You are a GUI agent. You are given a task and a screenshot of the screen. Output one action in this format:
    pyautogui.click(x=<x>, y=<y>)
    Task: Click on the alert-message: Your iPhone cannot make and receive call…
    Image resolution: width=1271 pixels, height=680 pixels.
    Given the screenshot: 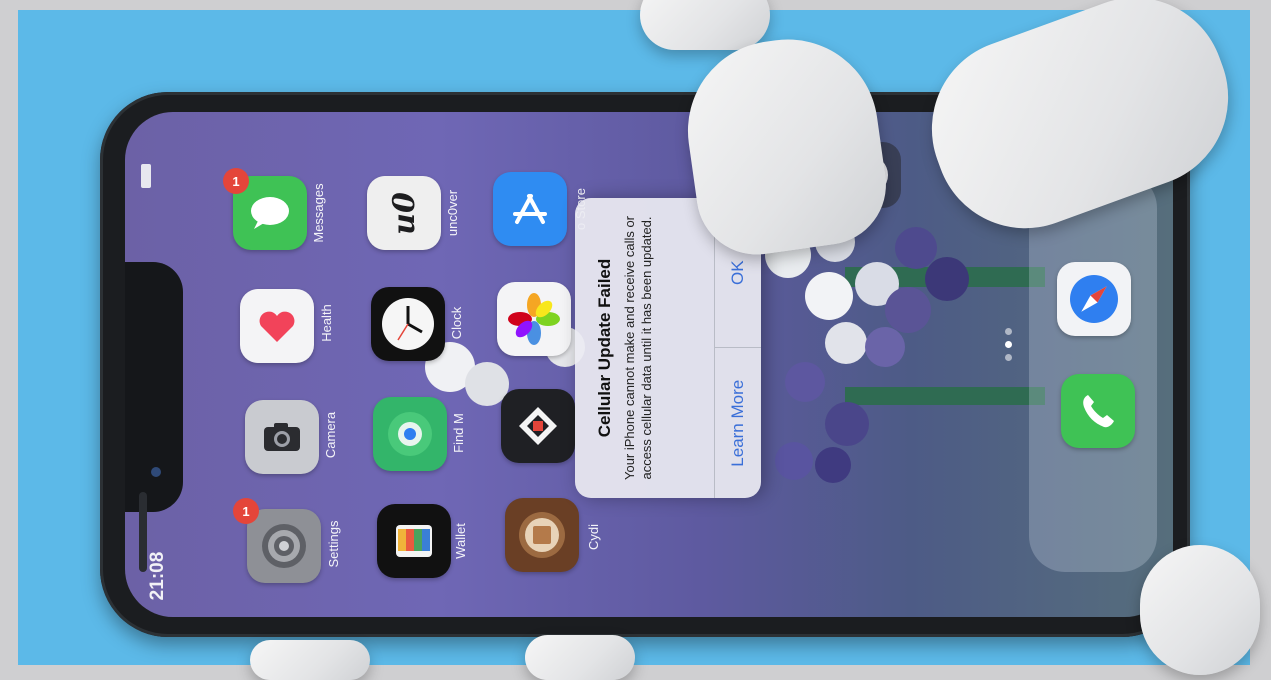 What is the action you would take?
    pyautogui.click(x=638, y=347)
    